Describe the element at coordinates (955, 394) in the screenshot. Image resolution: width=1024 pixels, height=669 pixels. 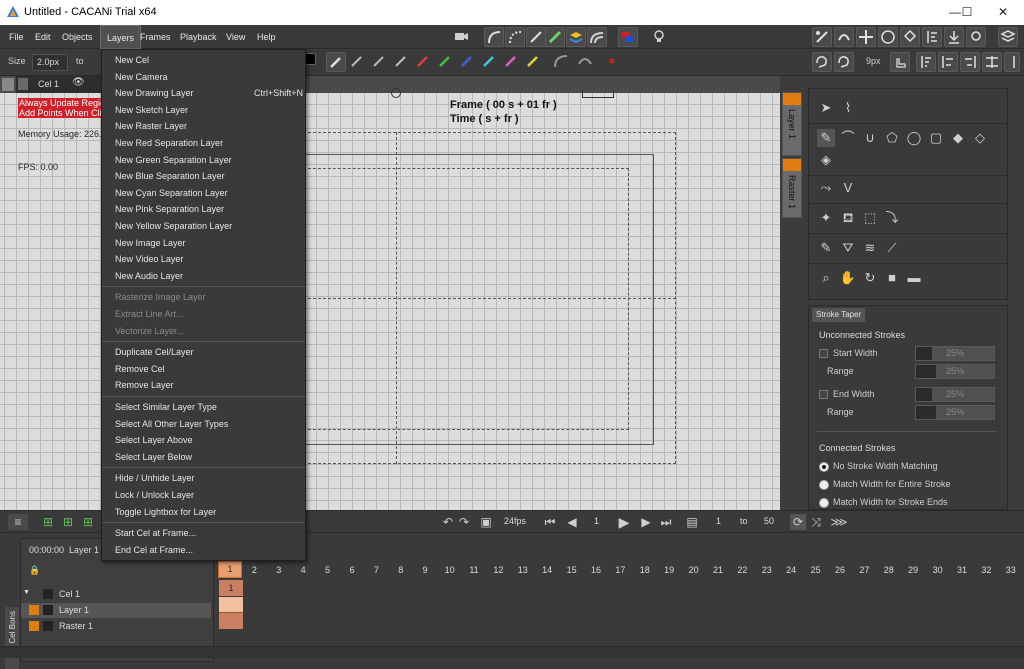
I see `end-width-value: 25%` at that location.